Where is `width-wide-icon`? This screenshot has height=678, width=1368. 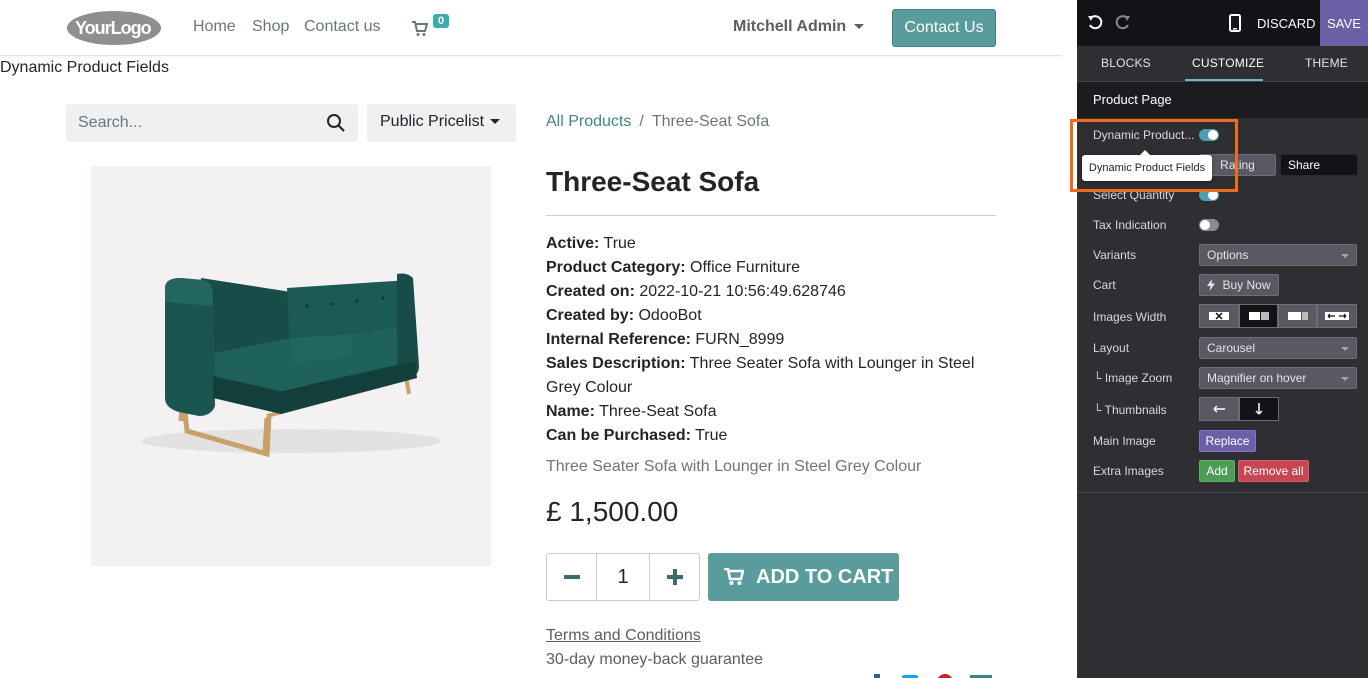 width-wide-icon is located at coordinates (1297, 316).